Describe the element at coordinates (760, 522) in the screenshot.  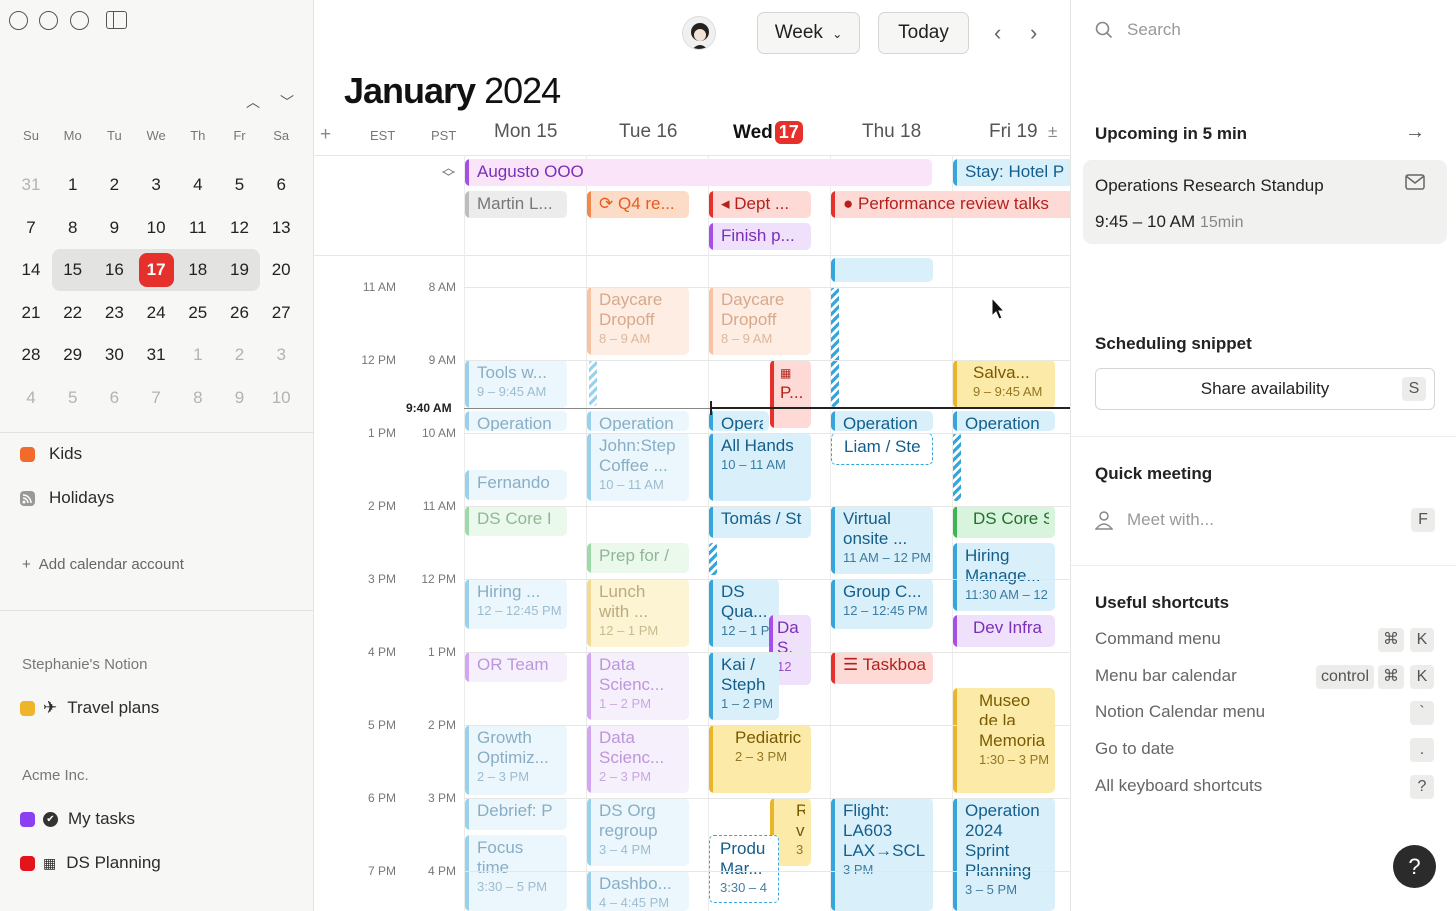
I see `event-tomas: Tomás / St` at that location.